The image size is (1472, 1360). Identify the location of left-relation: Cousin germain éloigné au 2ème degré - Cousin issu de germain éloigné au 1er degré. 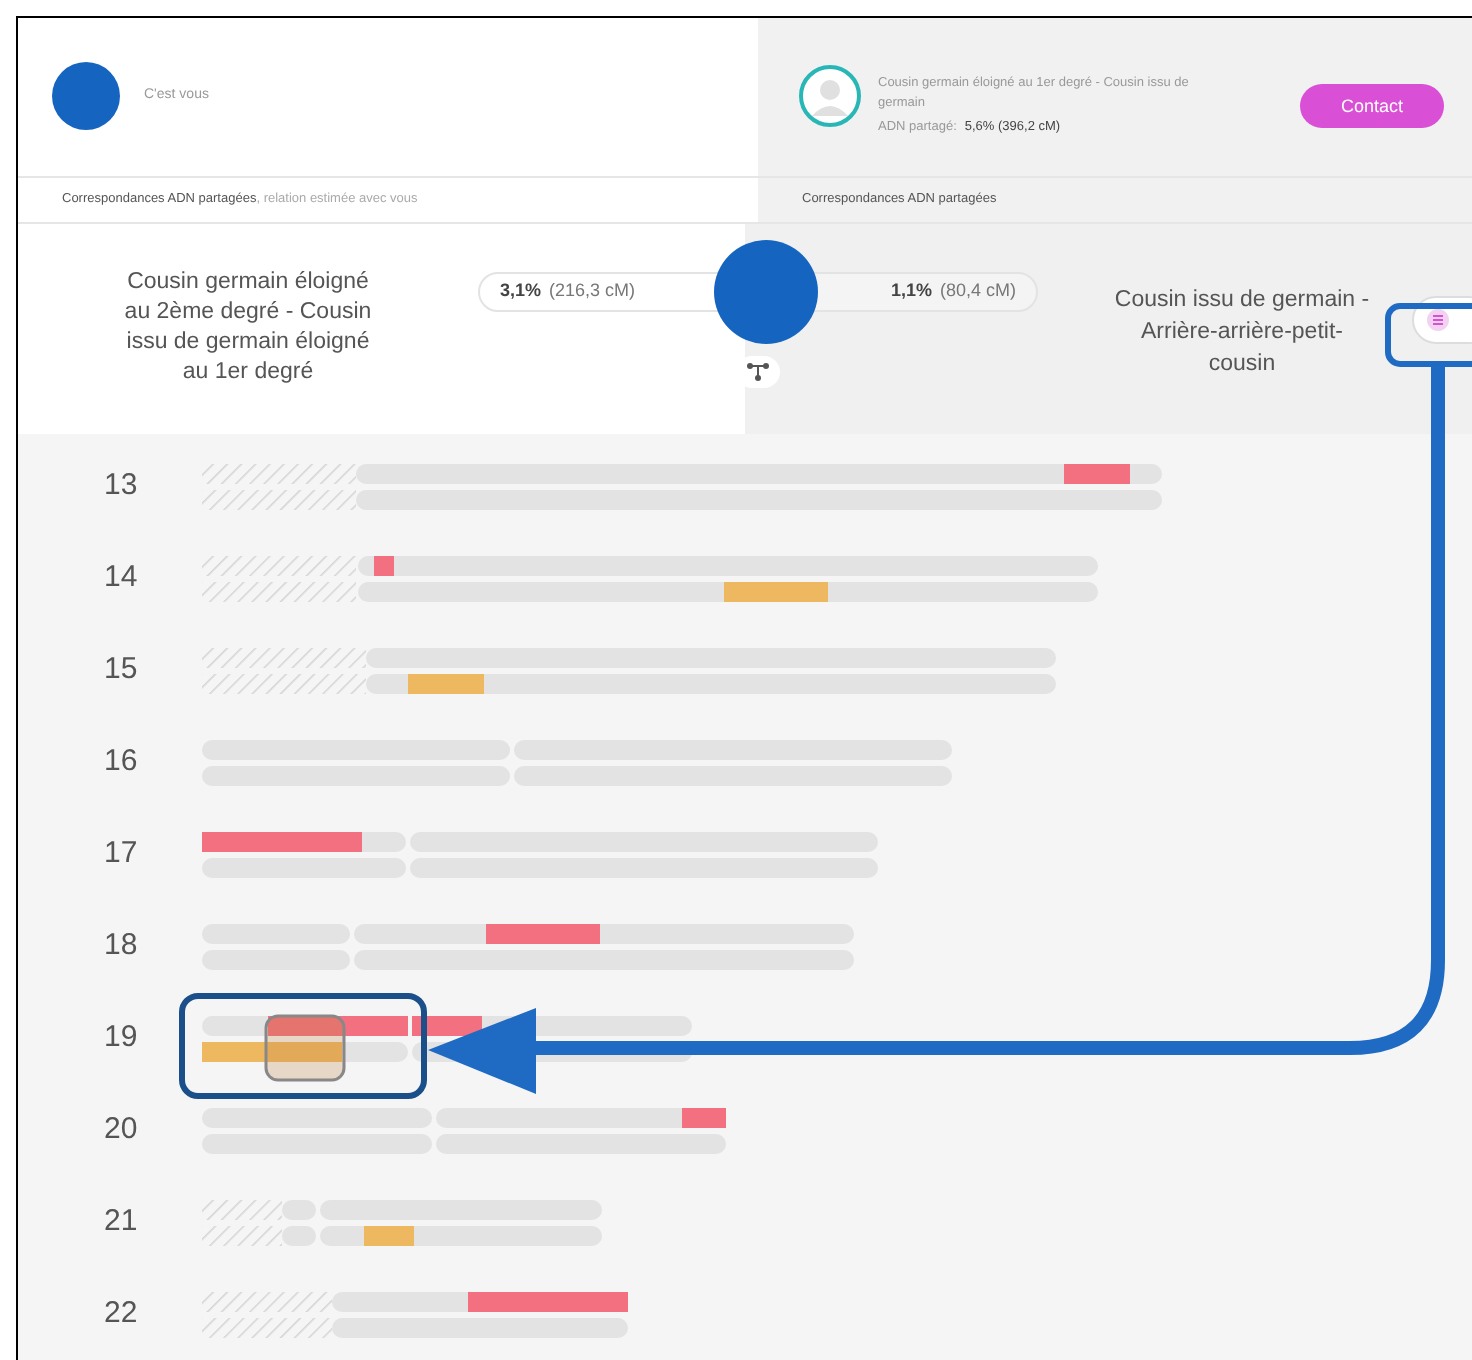
(248, 328).